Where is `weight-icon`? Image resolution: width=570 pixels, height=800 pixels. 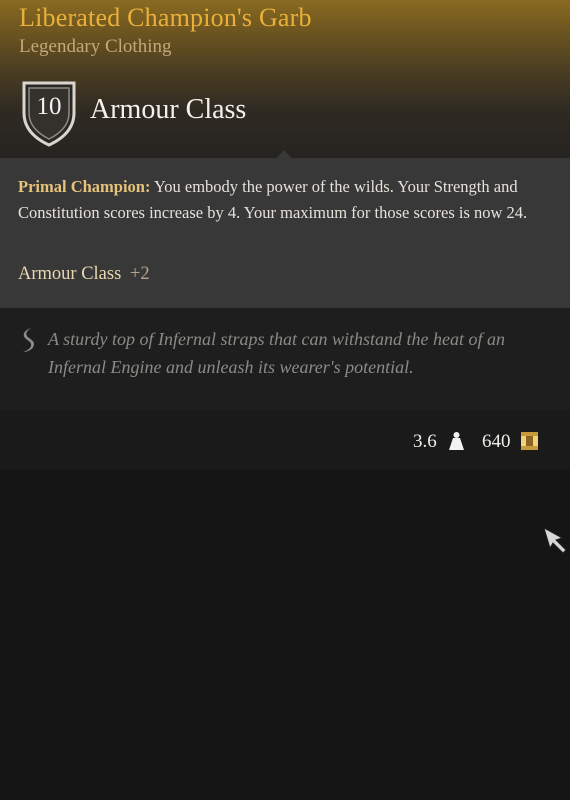 weight-icon is located at coordinates (456, 441).